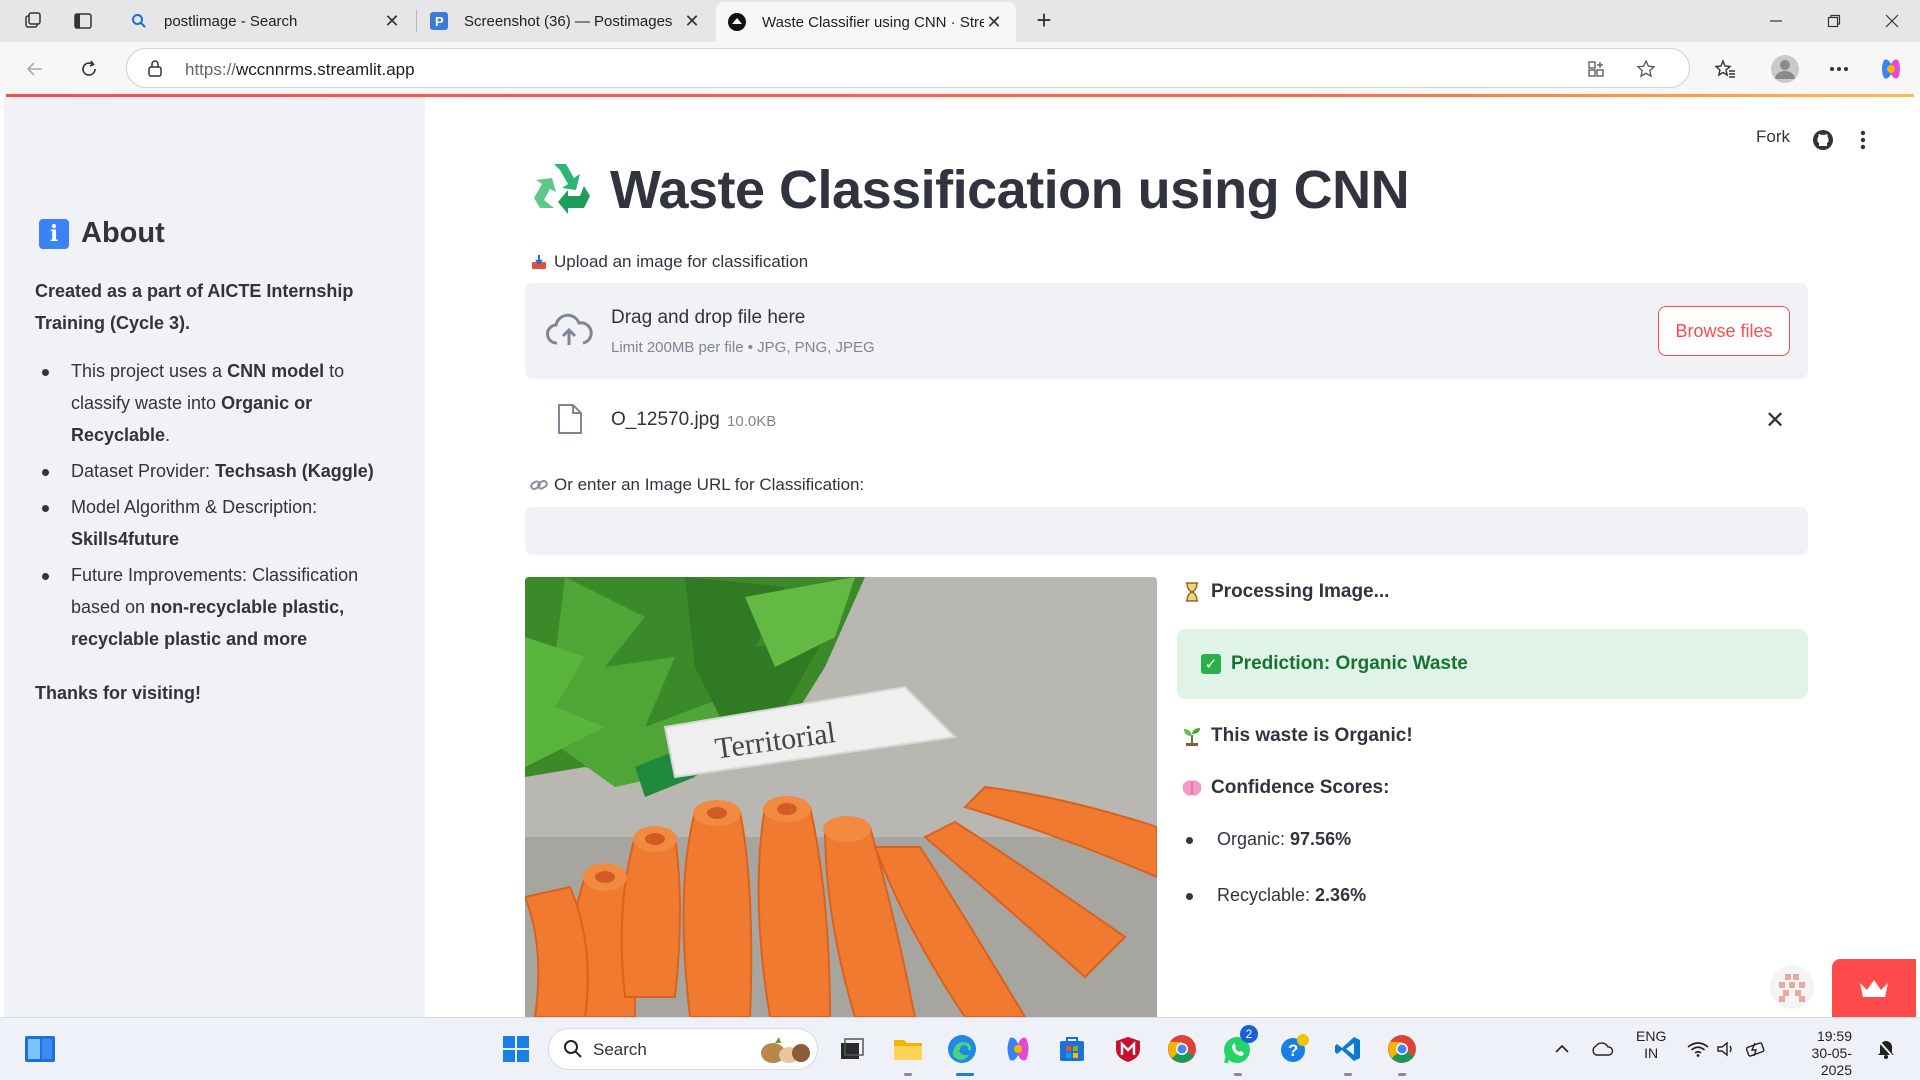 This screenshot has width=1920, height=1080. What do you see at coordinates (1285, 788) in the screenshot?
I see `confidence-title: Confidence Scores:` at bounding box center [1285, 788].